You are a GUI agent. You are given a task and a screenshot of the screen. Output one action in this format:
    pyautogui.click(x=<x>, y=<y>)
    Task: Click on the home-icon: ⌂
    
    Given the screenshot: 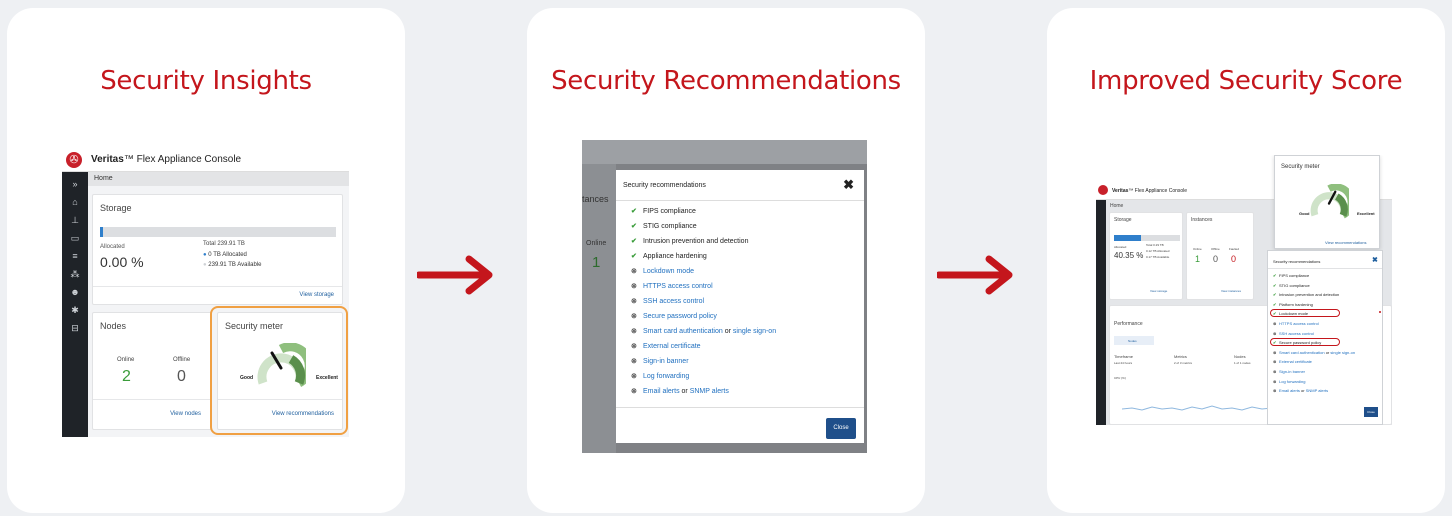 What is the action you would take?
    pyautogui.click(x=75, y=202)
    